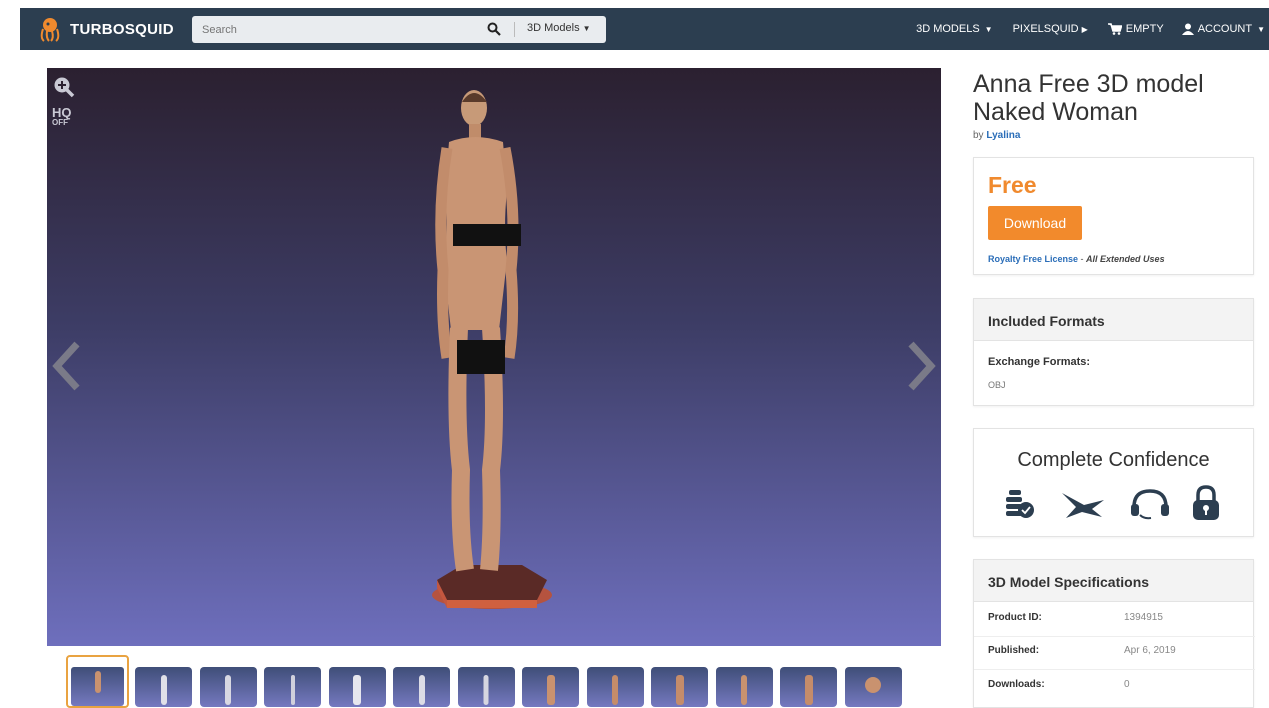 This screenshot has height=708, width=1269. I want to click on bird-icon, so click(1083, 505).